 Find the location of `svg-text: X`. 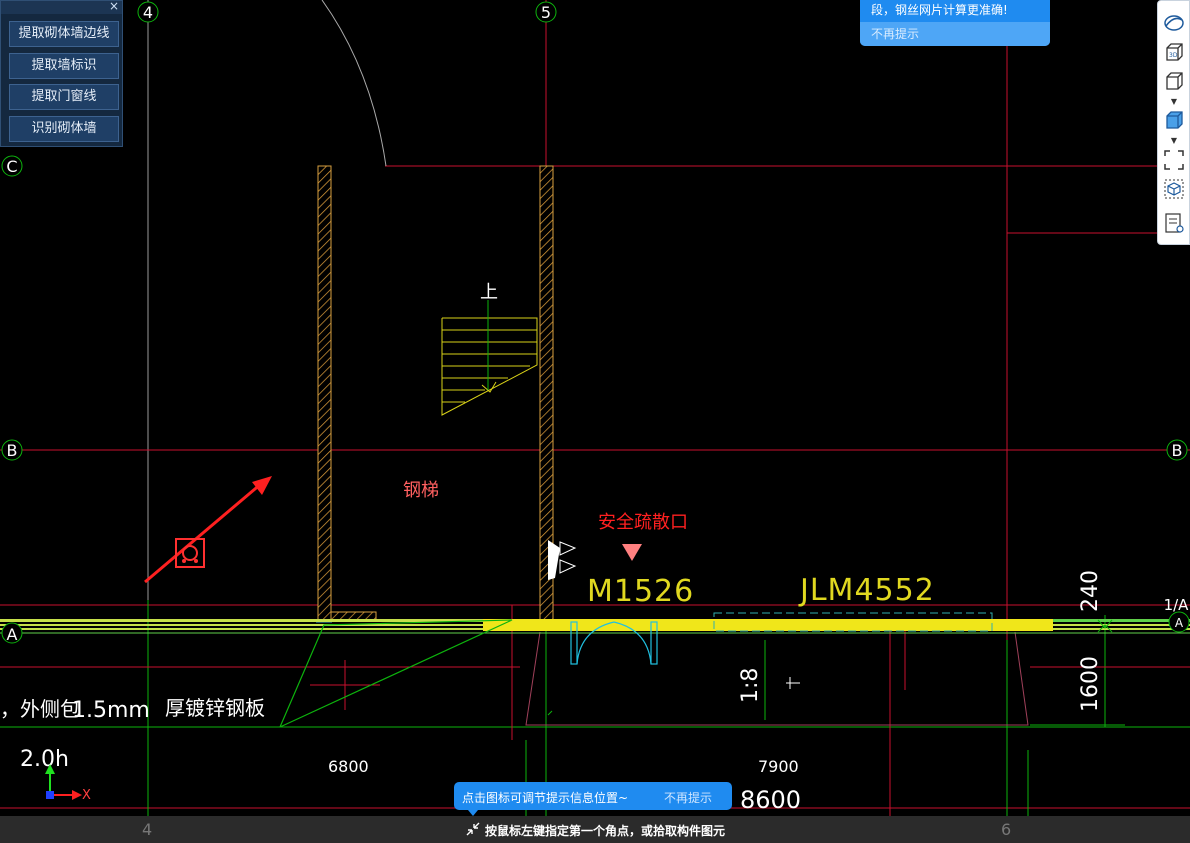

svg-text: X is located at coordinates (86, 795).